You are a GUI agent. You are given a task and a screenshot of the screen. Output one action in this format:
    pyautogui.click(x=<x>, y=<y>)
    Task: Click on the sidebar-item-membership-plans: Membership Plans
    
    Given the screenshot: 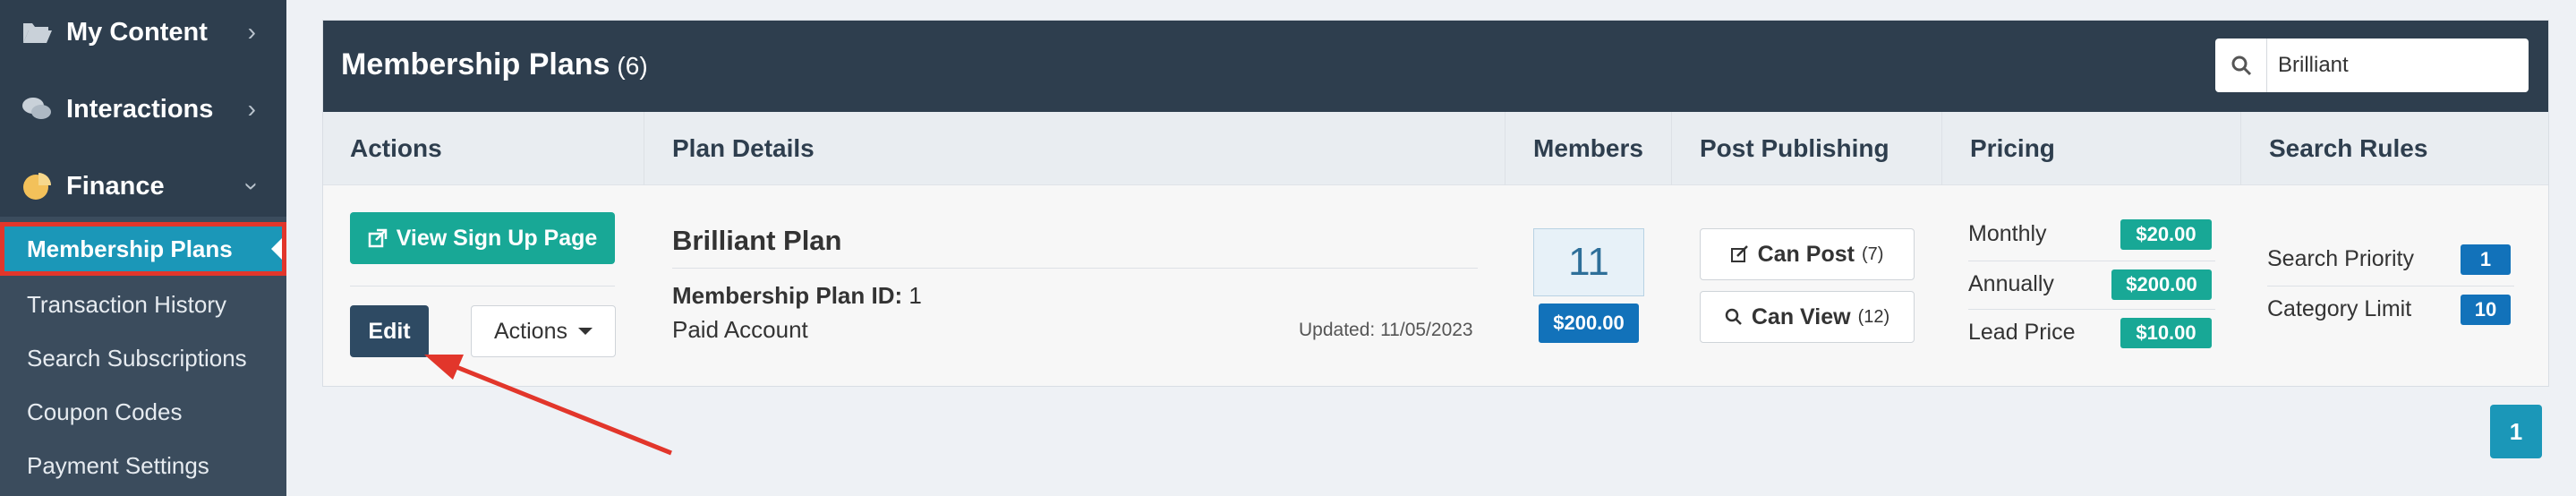 What is the action you would take?
    pyautogui.click(x=143, y=249)
    